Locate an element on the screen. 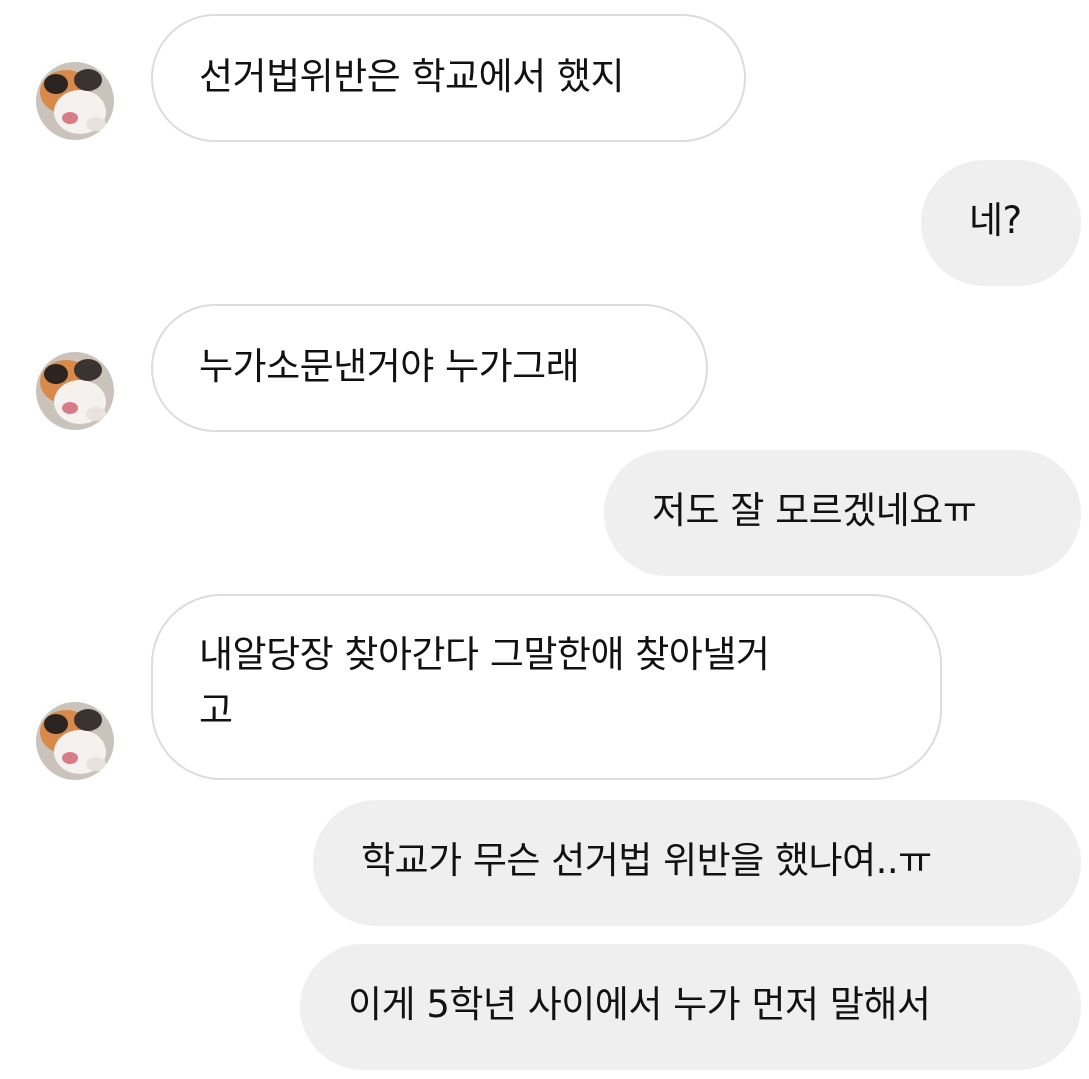 The width and height of the screenshot is (1089, 1079). message-text: 선거법위반은 학교에서 했지 is located at coordinates (412, 76).